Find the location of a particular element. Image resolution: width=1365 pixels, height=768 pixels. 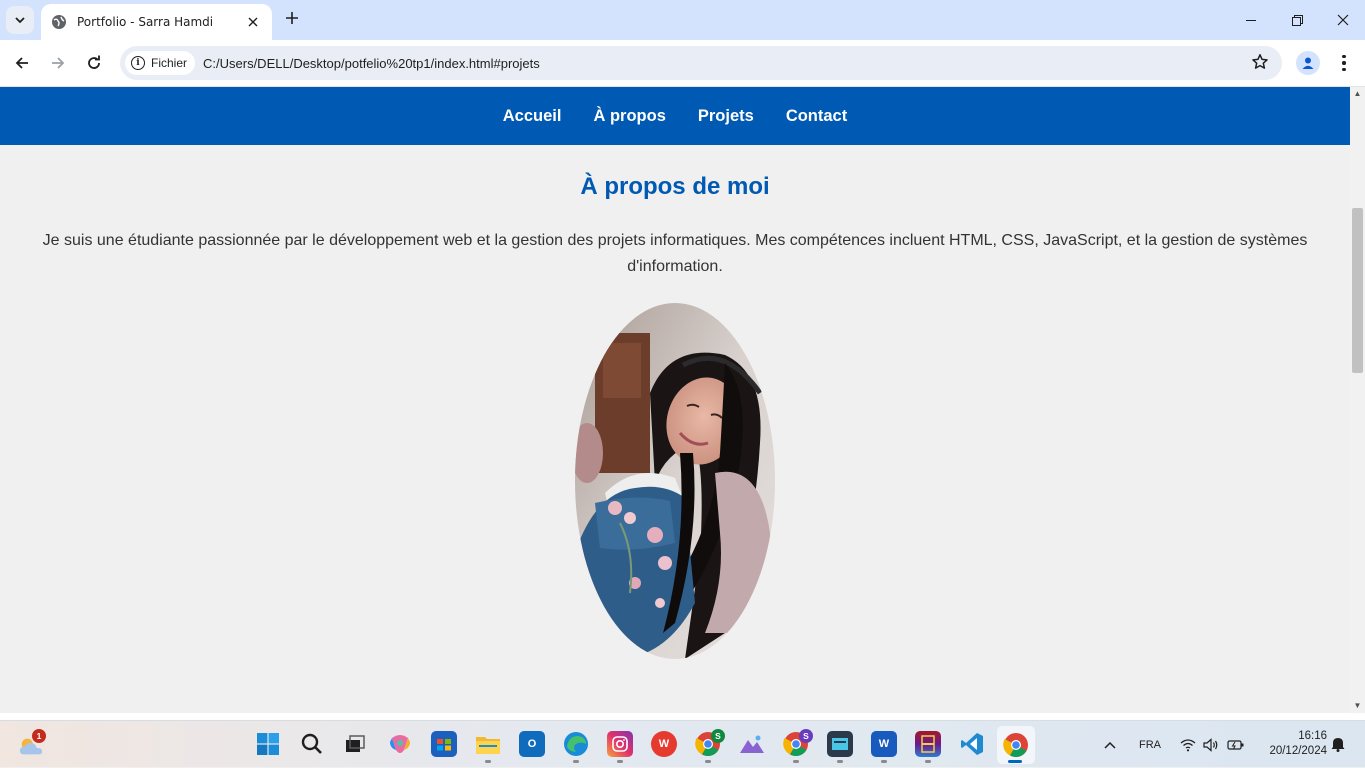

instagram-icon is located at coordinates (620, 744).